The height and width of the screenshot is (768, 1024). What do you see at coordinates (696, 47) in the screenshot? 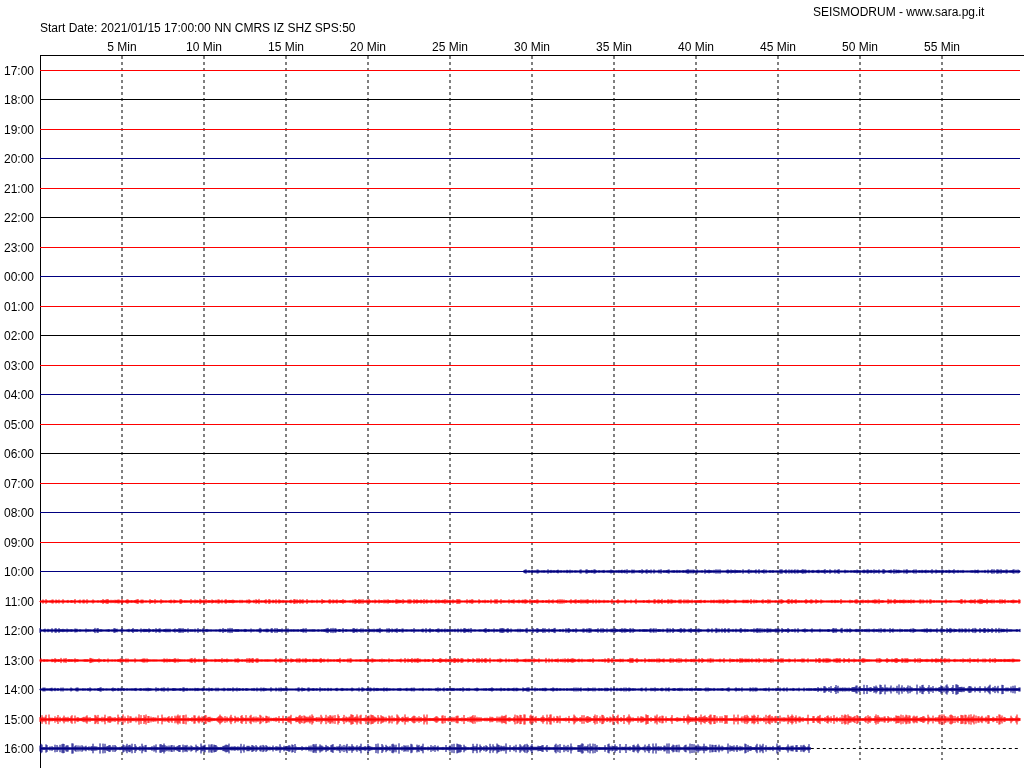
I see `minute-label: 40 Min` at bounding box center [696, 47].